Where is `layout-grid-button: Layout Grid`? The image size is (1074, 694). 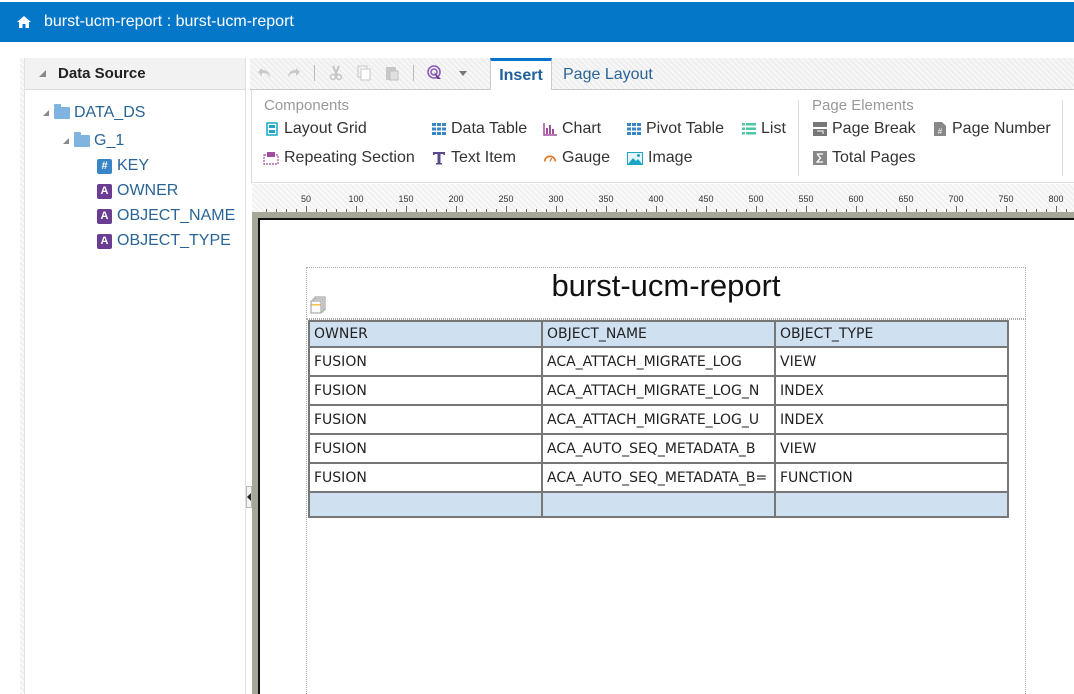
layout-grid-button: Layout Grid is located at coordinates (316, 129).